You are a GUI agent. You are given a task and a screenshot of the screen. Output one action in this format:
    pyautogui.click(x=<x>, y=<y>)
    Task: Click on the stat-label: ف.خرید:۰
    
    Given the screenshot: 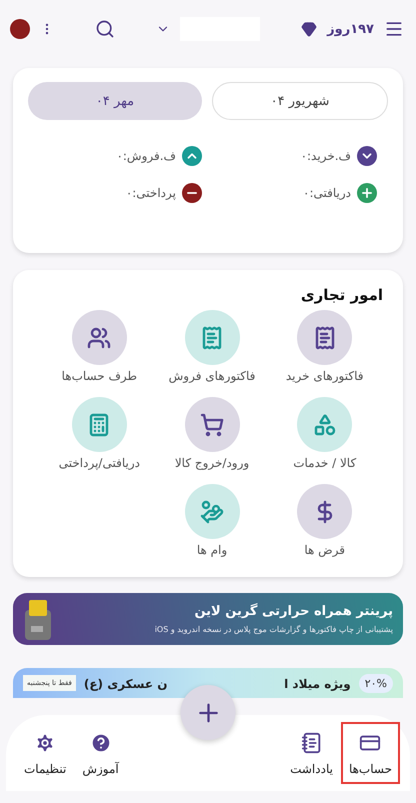 What is the action you would take?
    pyautogui.click(x=325, y=156)
    